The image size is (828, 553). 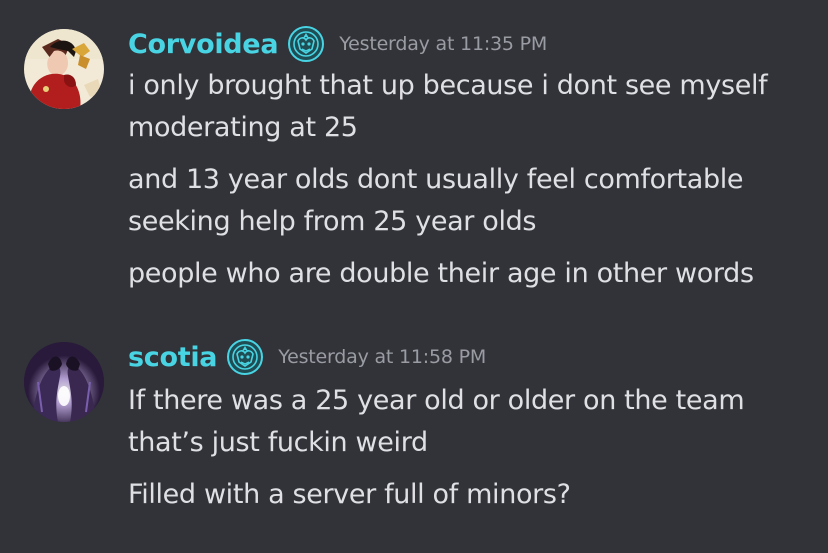 I want to click on username: scotia, so click(x=173, y=357).